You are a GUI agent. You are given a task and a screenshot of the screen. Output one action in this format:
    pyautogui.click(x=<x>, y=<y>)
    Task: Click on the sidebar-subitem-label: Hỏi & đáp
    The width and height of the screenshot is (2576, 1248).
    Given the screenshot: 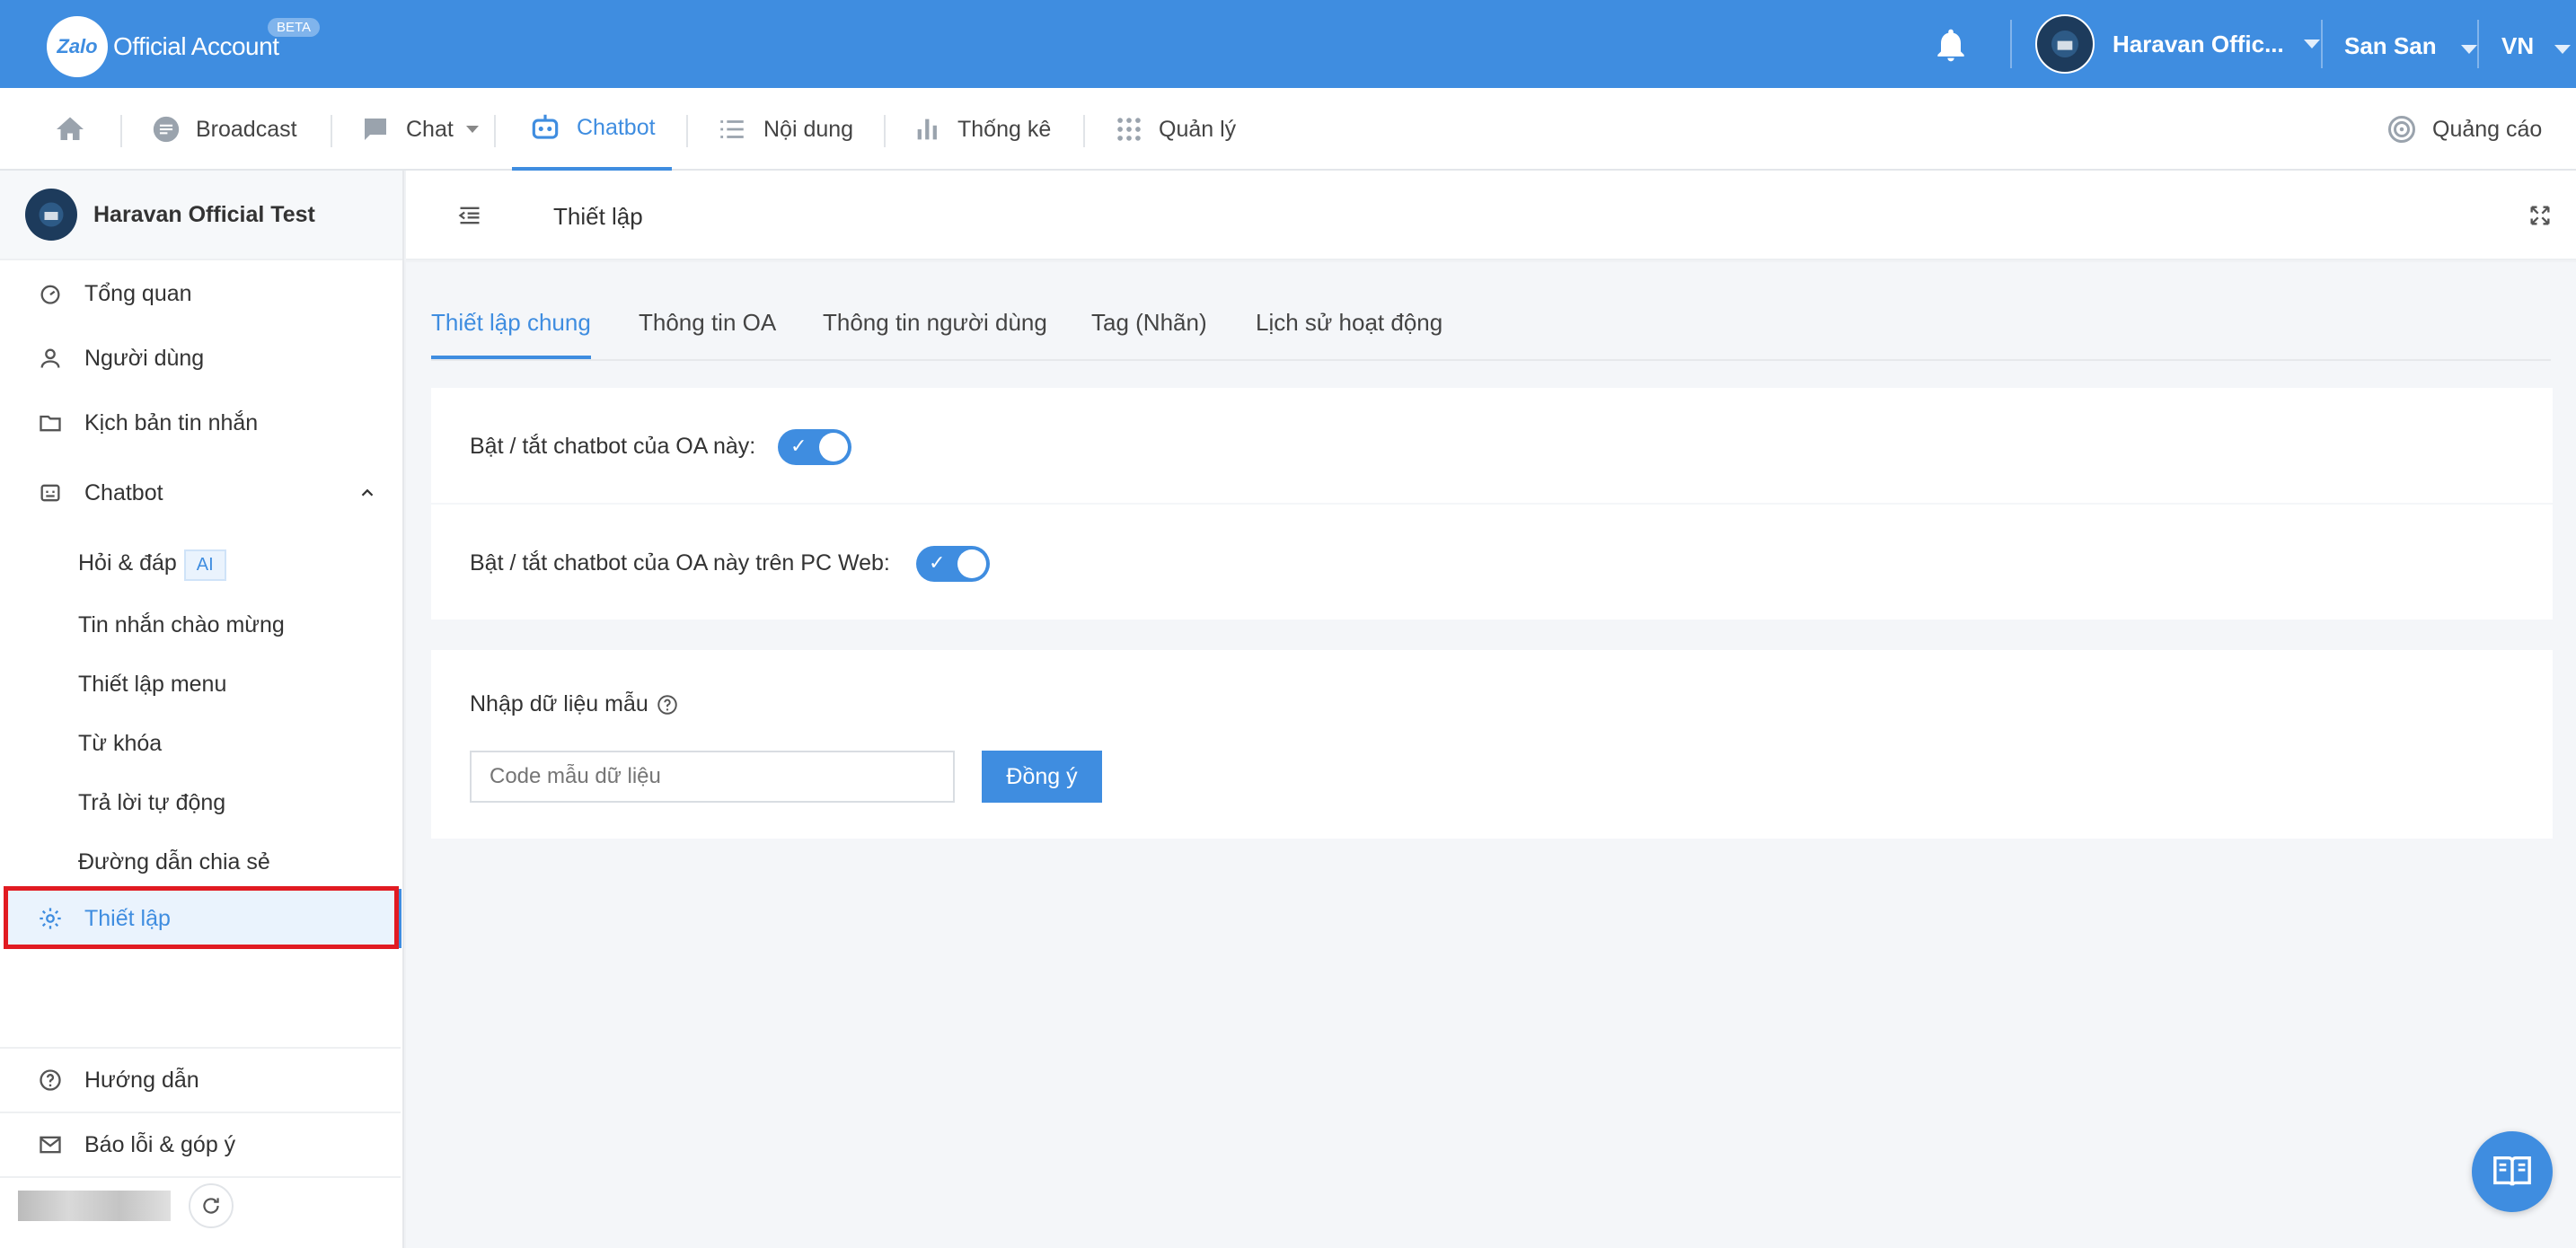 What is the action you would take?
    pyautogui.click(x=127, y=563)
    